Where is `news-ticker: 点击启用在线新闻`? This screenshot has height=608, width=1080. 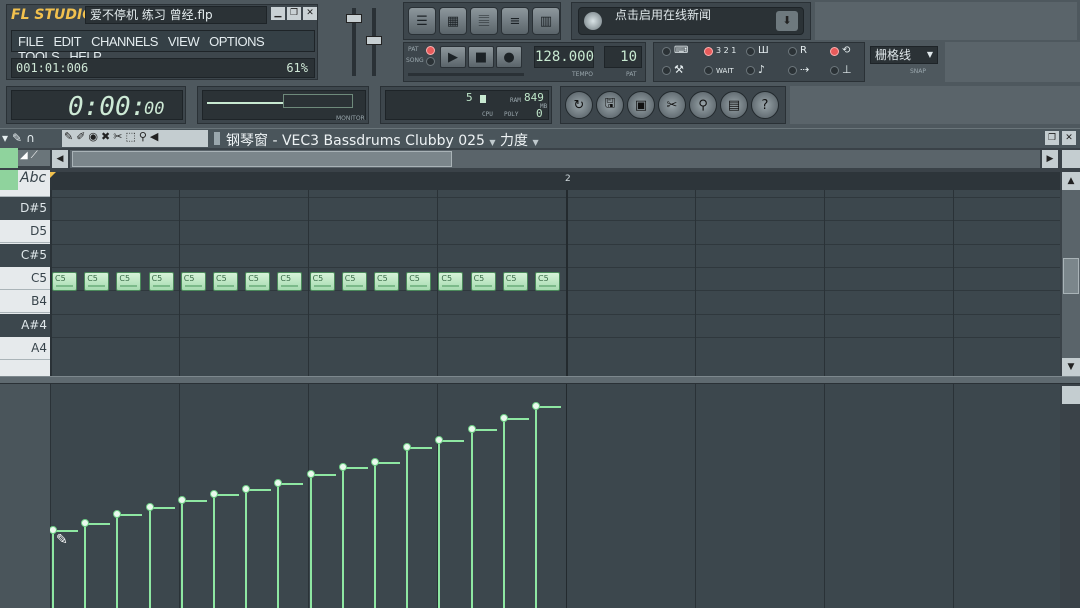
news-ticker: 点击启用在线新闻 is located at coordinates (691, 21).